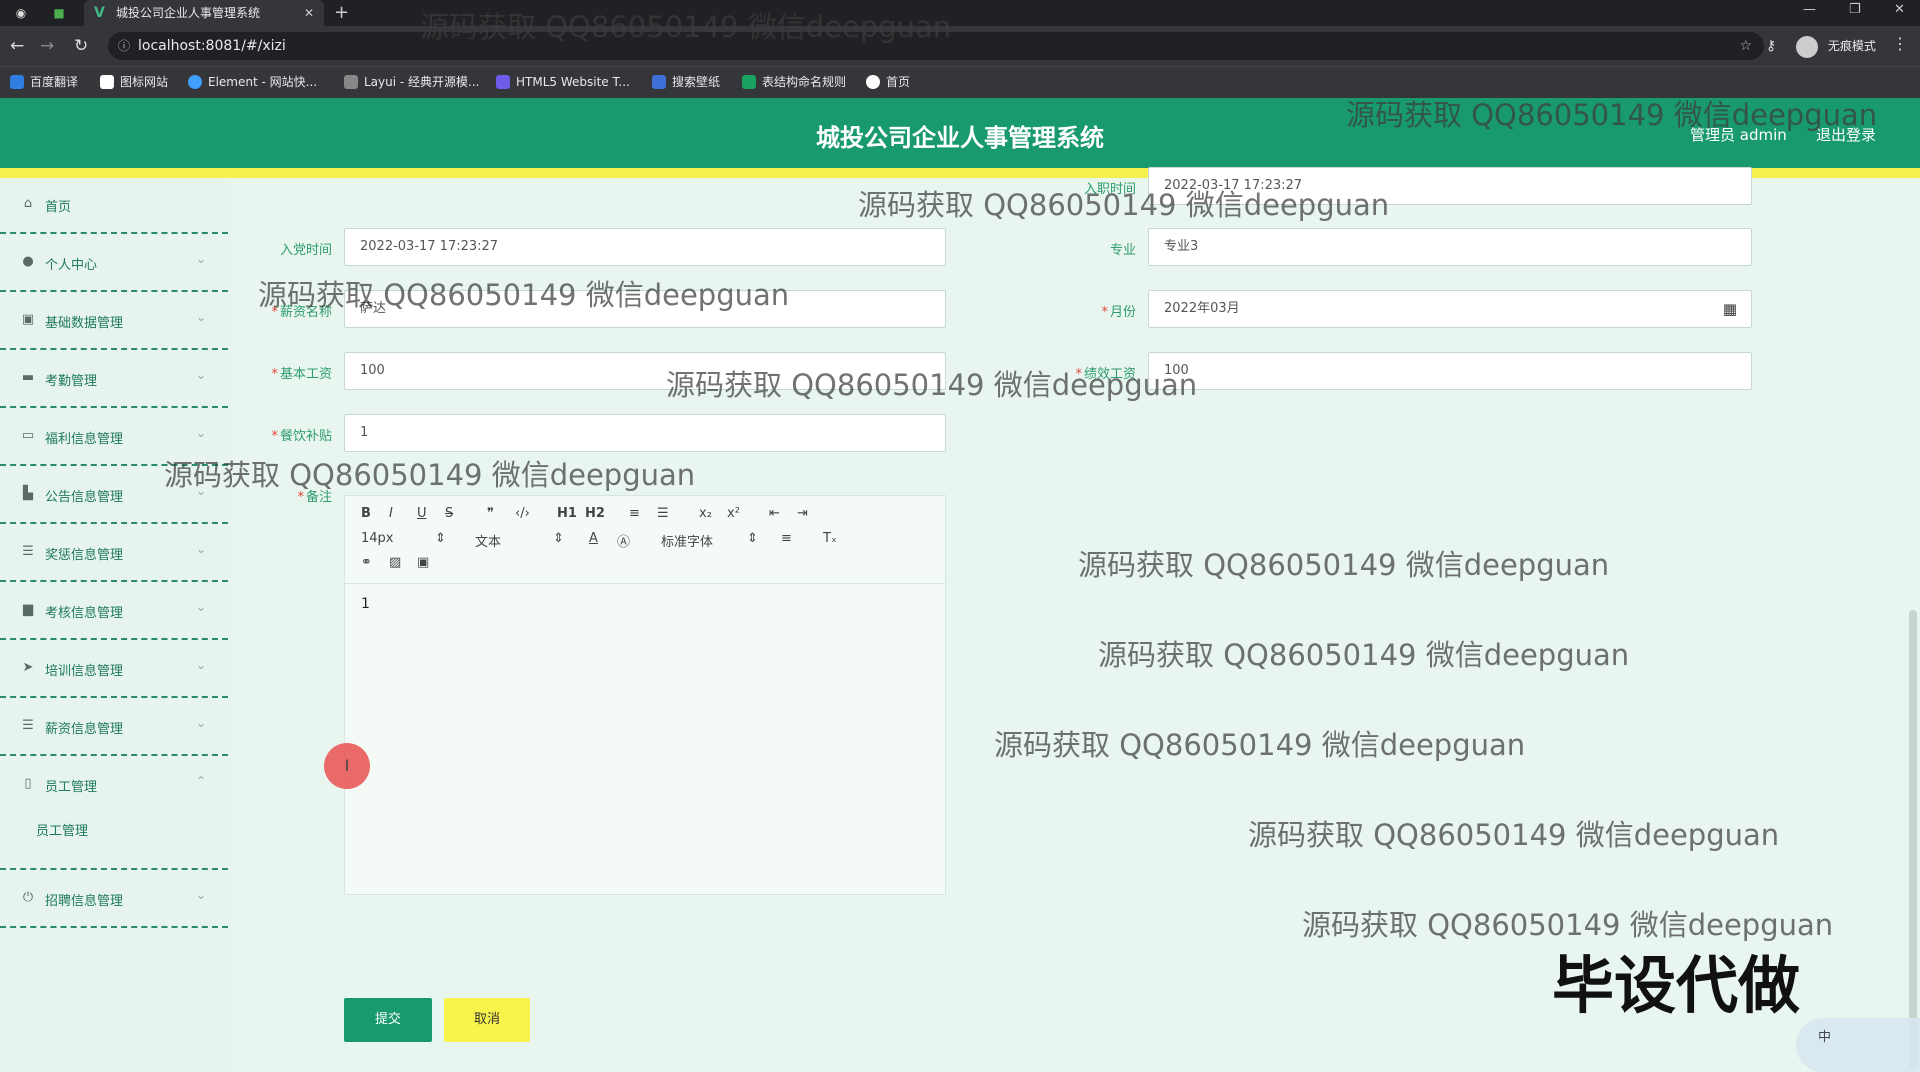 This screenshot has height=1072, width=1920. Describe the element at coordinates (786, 538) in the screenshot. I see `align-icon: ≡` at that location.